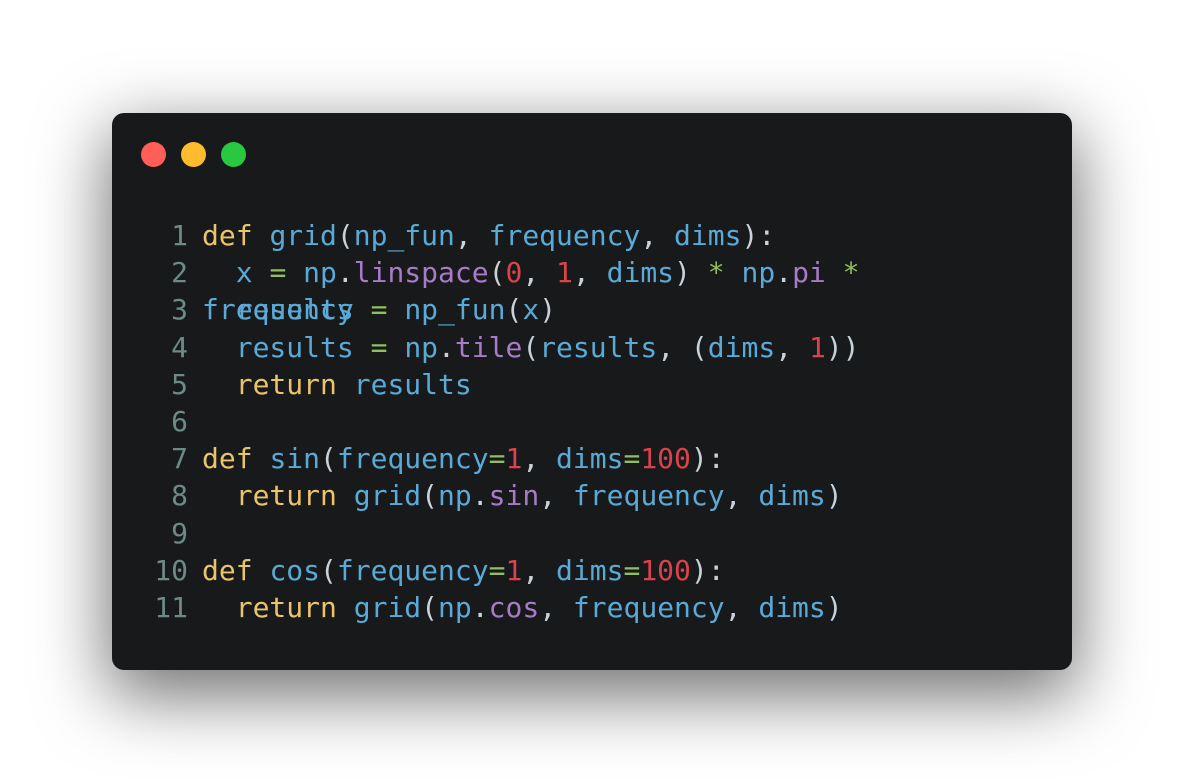  Describe the element at coordinates (179, 384) in the screenshot. I see `line-number: 5` at that location.